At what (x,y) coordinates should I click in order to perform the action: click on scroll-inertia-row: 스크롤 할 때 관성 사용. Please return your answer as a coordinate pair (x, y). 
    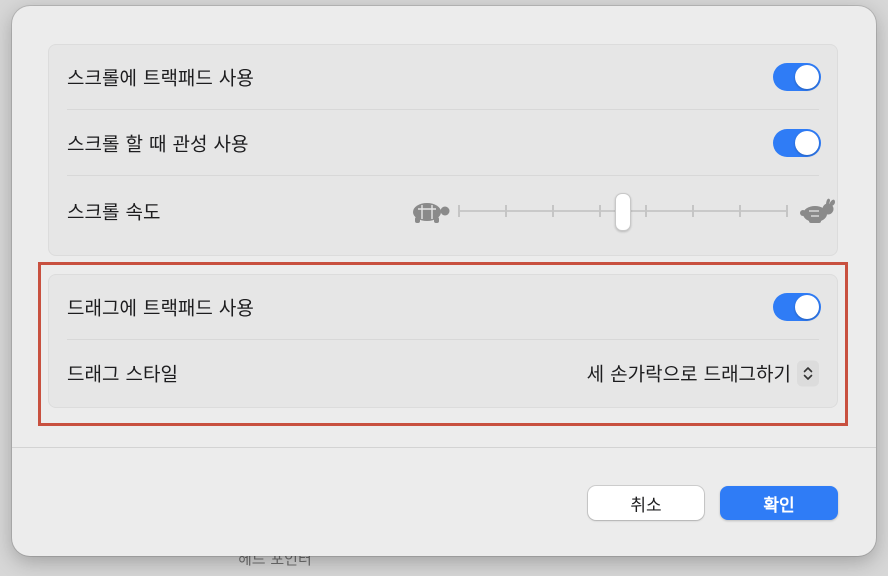
    Looking at the image, I should click on (444, 143).